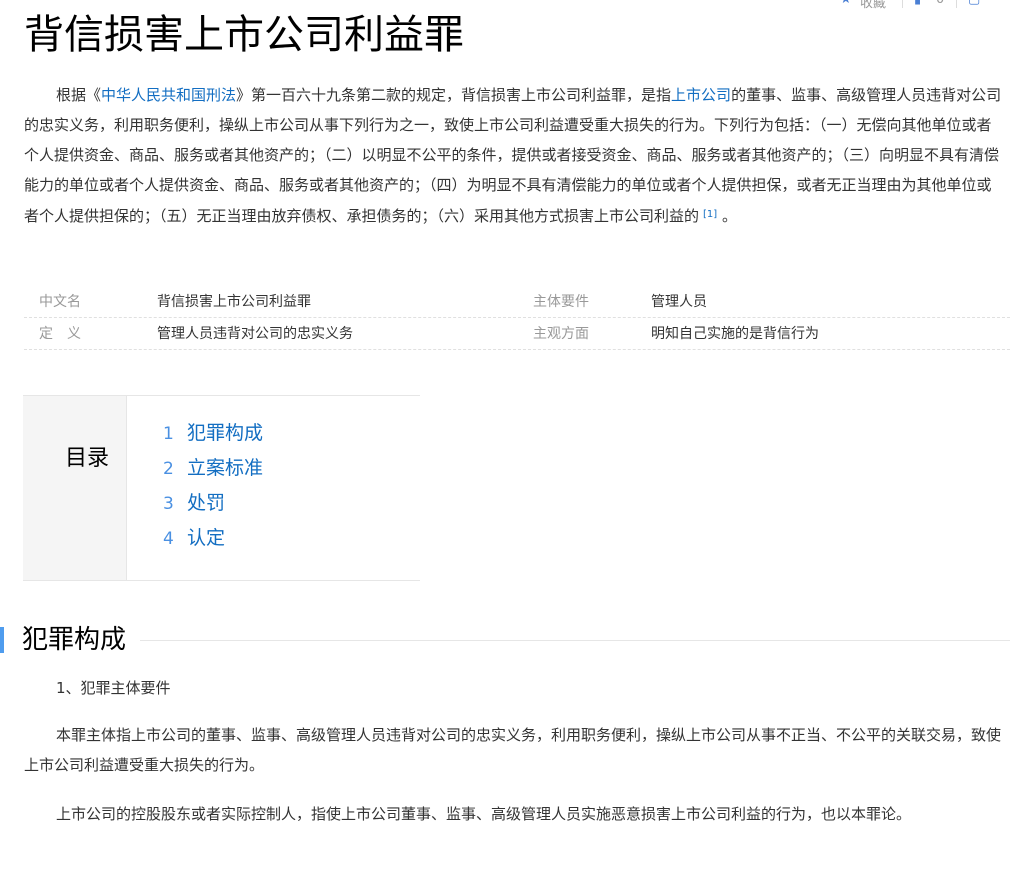 This screenshot has width=1032, height=871. What do you see at coordinates (517, 334) in the screenshot?
I see `basic-info-row: 定 义 管理人员违背对公司的忠实义务 主观方面 明知自己实施的是背信行为` at bounding box center [517, 334].